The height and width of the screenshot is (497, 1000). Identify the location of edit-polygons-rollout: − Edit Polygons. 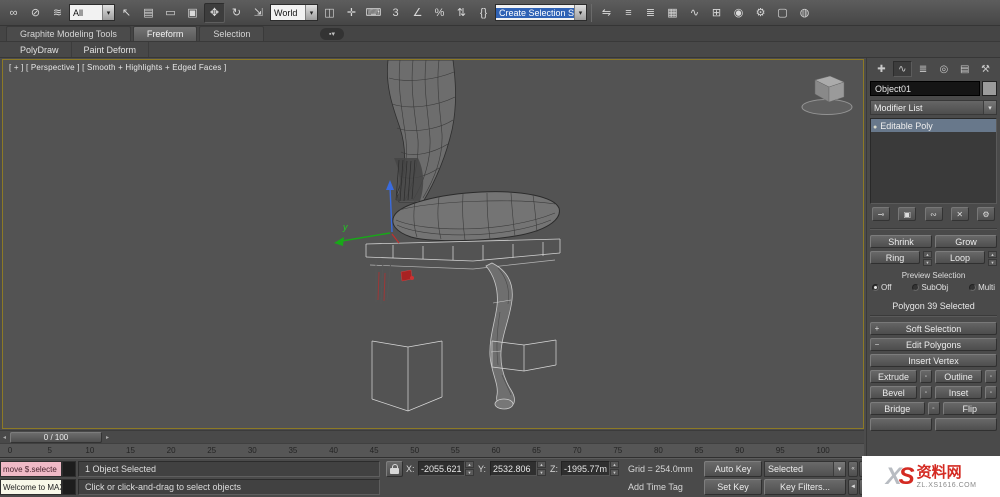
(933, 344).